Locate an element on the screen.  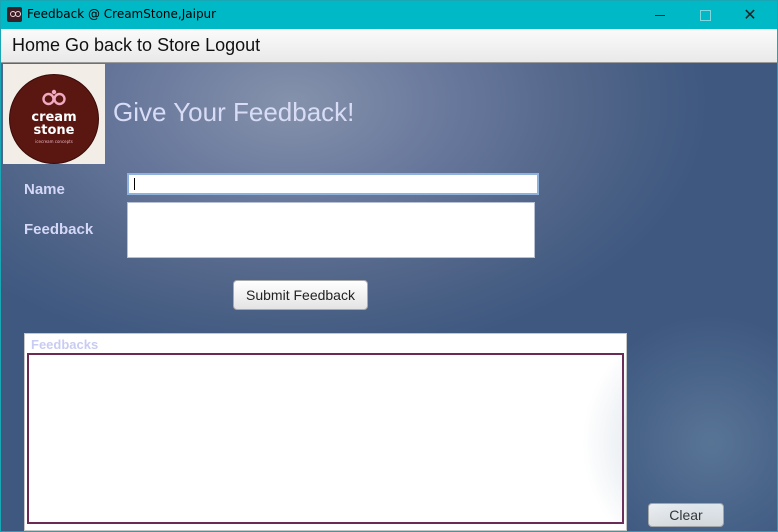
menu-bar: Home Go back to Store Logout is located at coordinates (389, 46).